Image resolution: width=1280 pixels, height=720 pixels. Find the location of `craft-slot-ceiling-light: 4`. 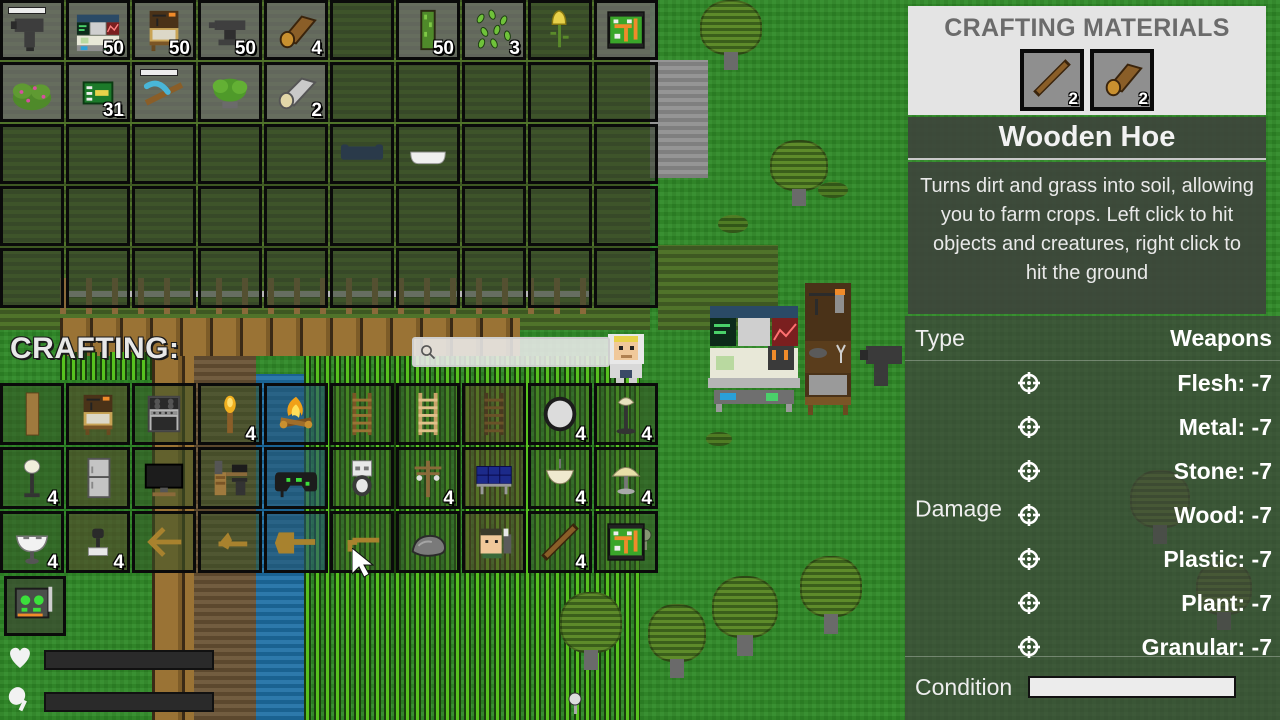

craft-slot-ceiling-light: 4 is located at coordinates (560, 478).